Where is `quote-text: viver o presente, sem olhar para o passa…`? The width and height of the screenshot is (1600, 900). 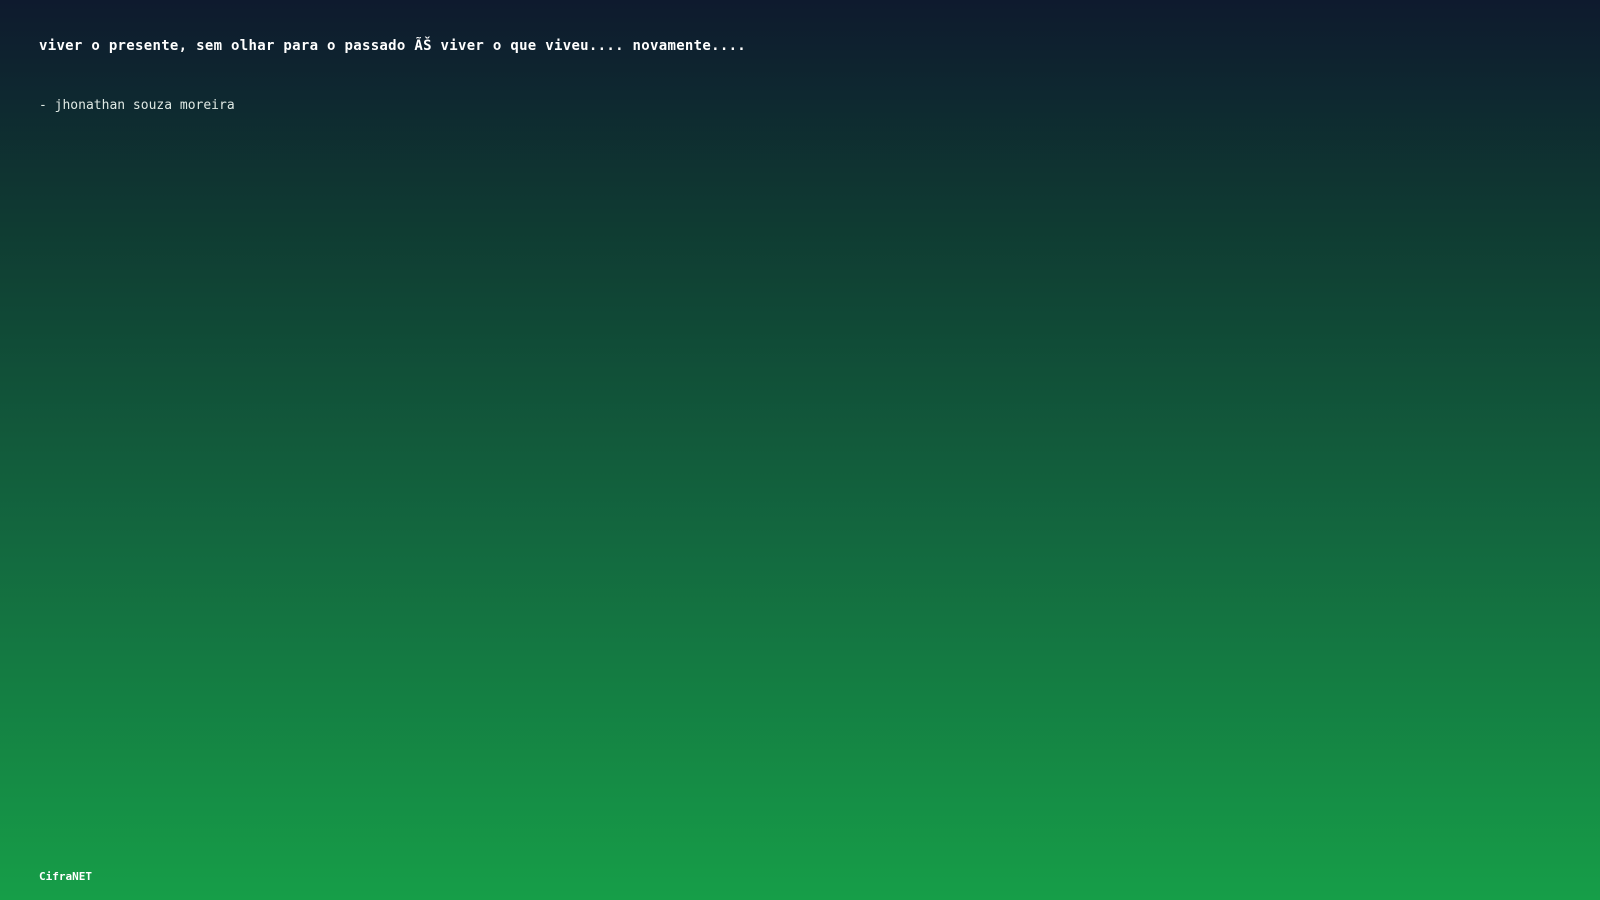 quote-text: viver o presente, sem olhar para o passa… is located at coordinates (393, 46).